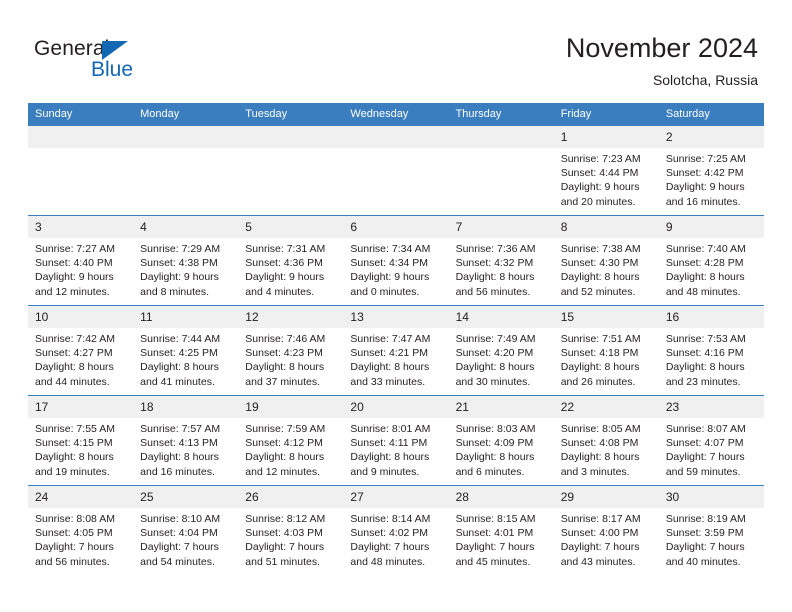 The height and width of the screenshot is (612, 792). What do you see at coordinates (74, 374) in the screenshot?
I see `daylight-text: Daylight: 8 hours and 44 minutes.` at bounding box center [74, 374].